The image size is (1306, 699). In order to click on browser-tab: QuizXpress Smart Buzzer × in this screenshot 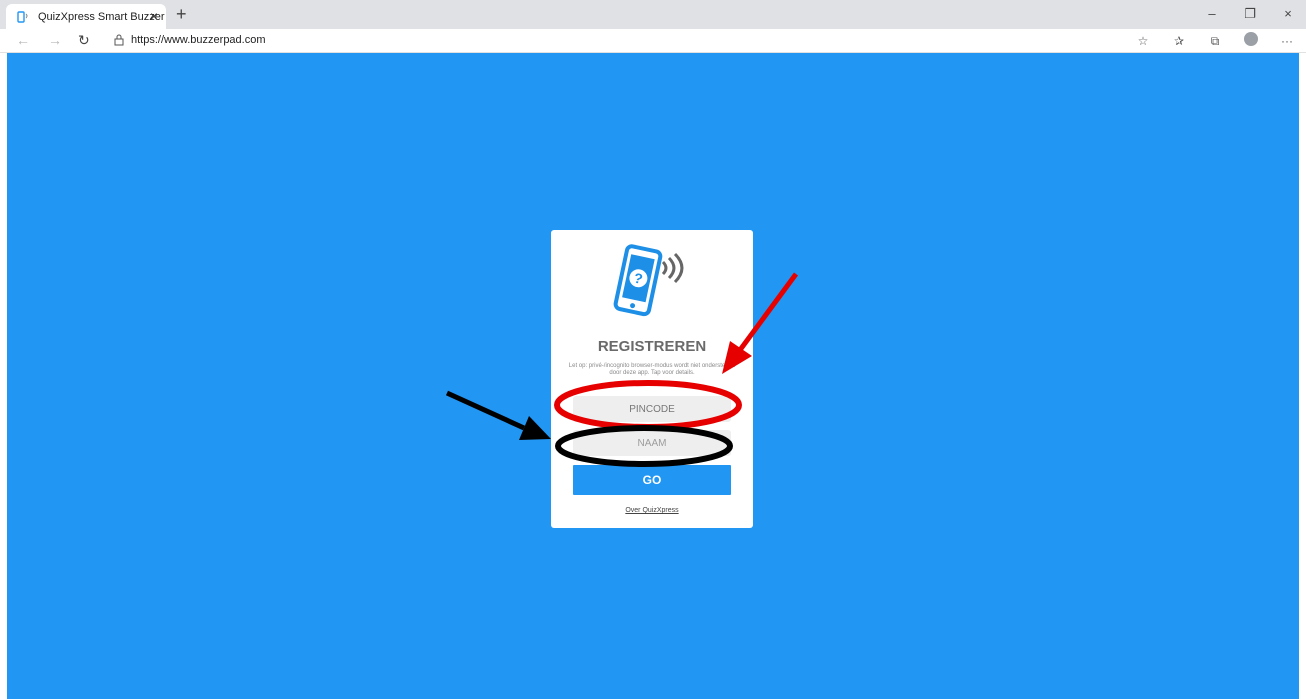, I will do `click(86, 16)`.